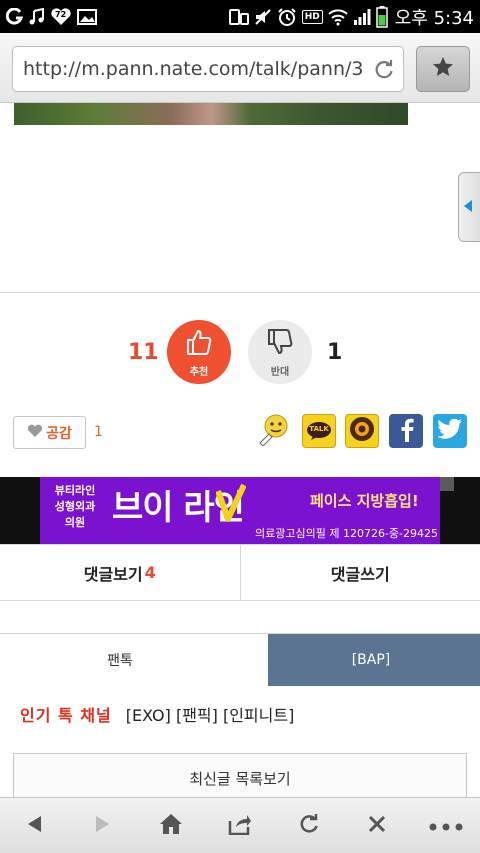 The image size is (480, 853). I want to click on forward-arrow-icon, so click(103, 826).